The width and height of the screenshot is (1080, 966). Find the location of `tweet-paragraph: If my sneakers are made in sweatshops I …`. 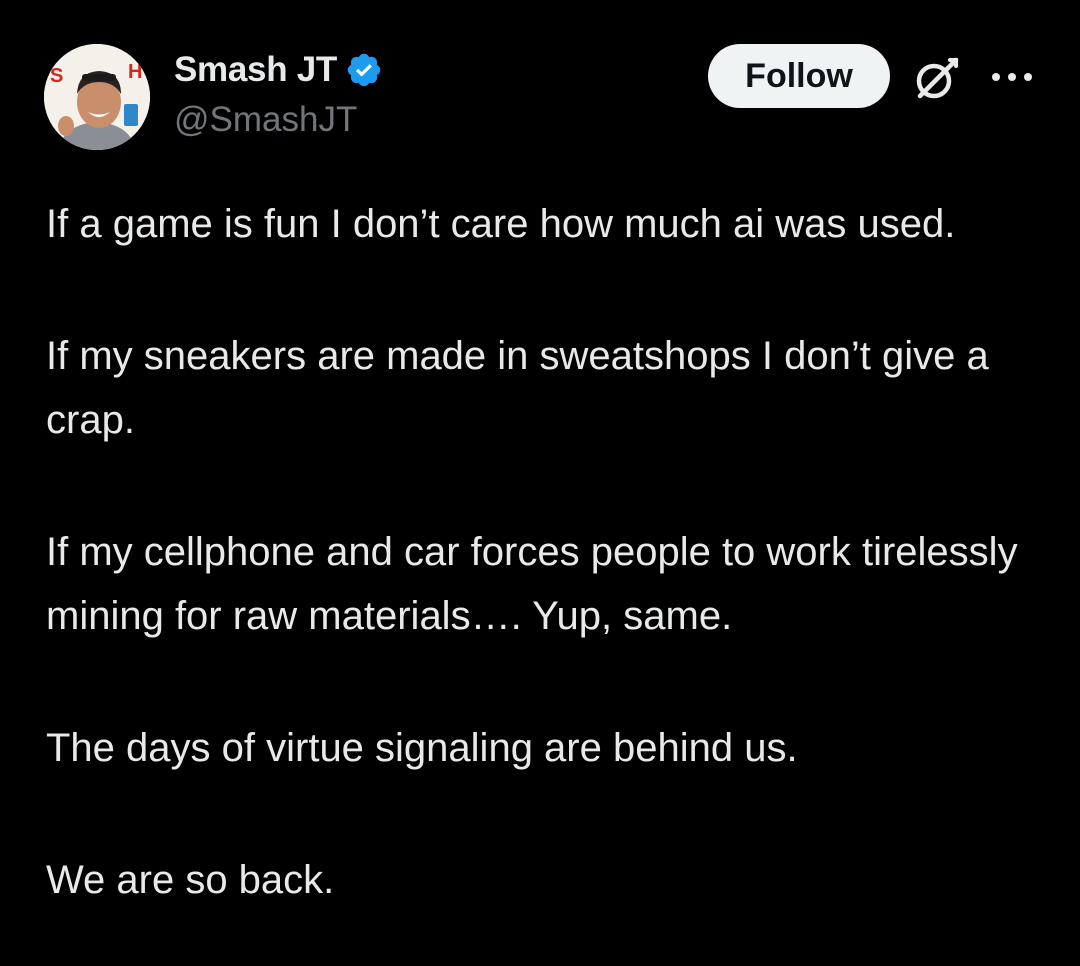

tweet-paragraph: If my sneakers are made in sweatshops I … is located at coordinates (517, 388).